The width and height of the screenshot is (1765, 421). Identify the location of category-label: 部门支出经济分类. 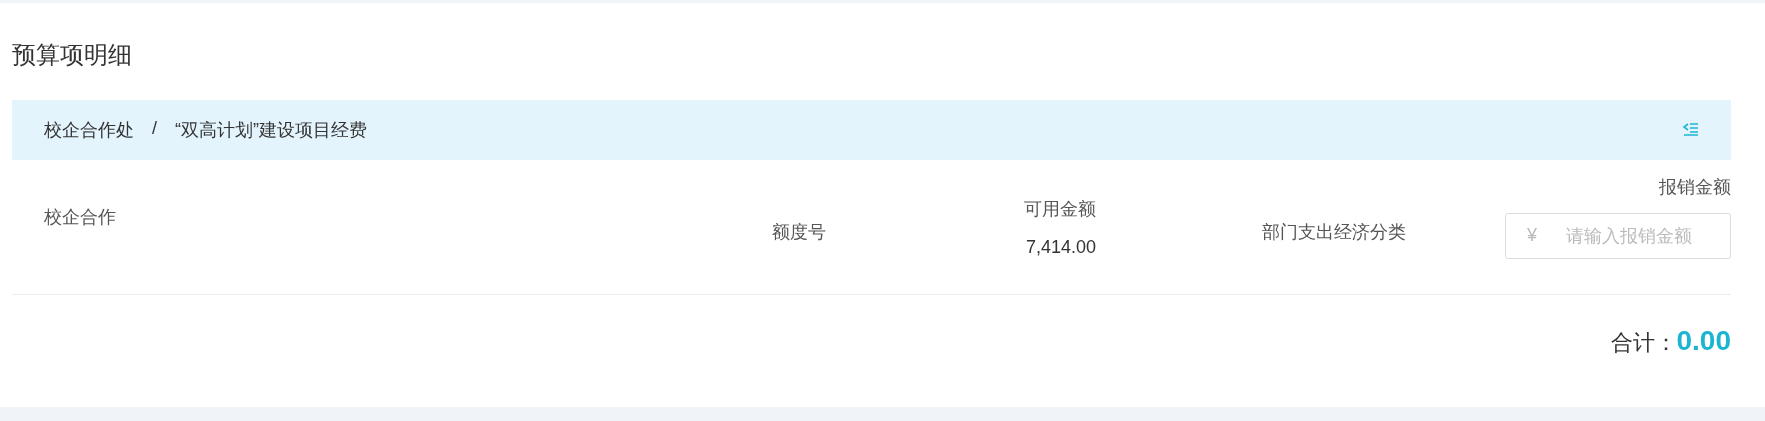
(1334, 232).